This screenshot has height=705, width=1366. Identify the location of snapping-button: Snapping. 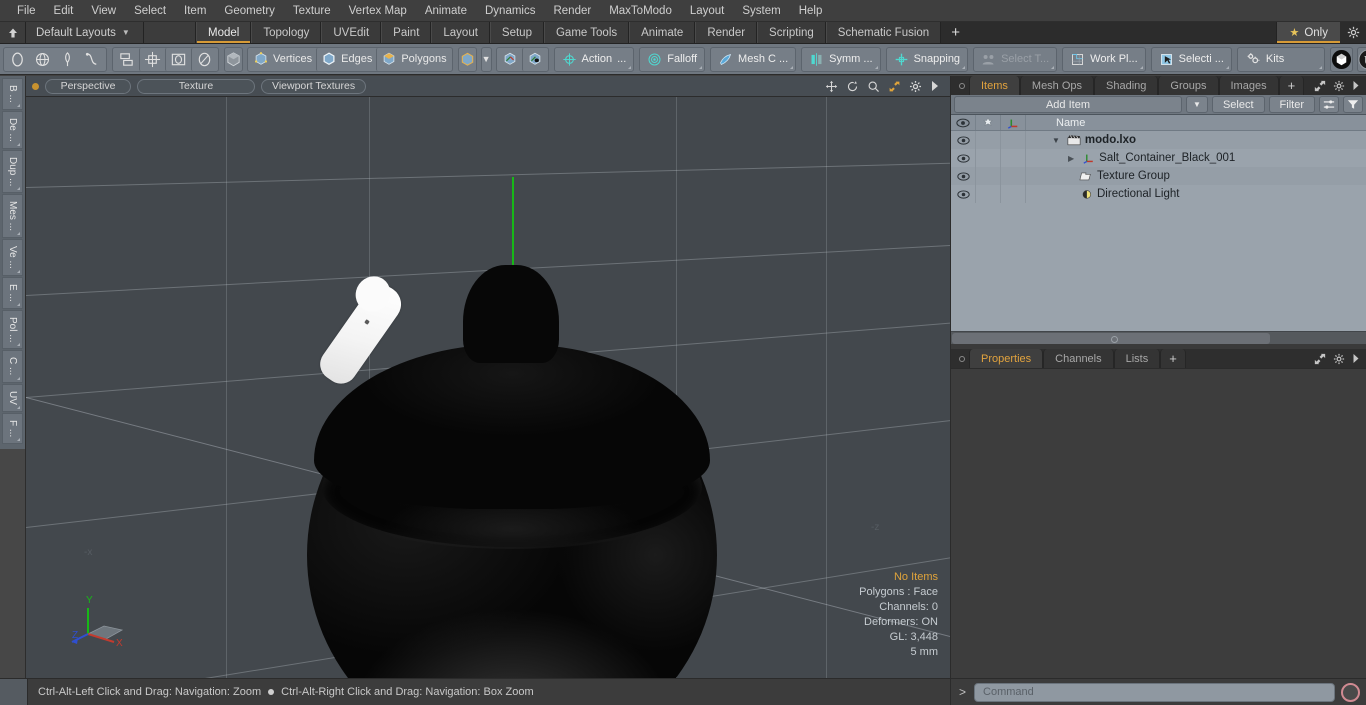
(927, 59).